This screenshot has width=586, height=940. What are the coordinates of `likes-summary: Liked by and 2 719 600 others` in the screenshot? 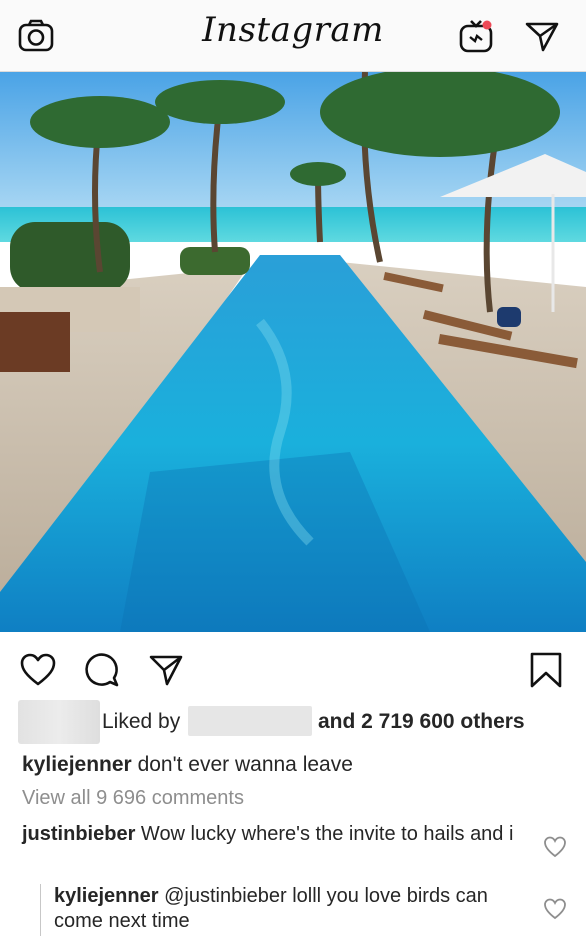 It's located at (298, 722).